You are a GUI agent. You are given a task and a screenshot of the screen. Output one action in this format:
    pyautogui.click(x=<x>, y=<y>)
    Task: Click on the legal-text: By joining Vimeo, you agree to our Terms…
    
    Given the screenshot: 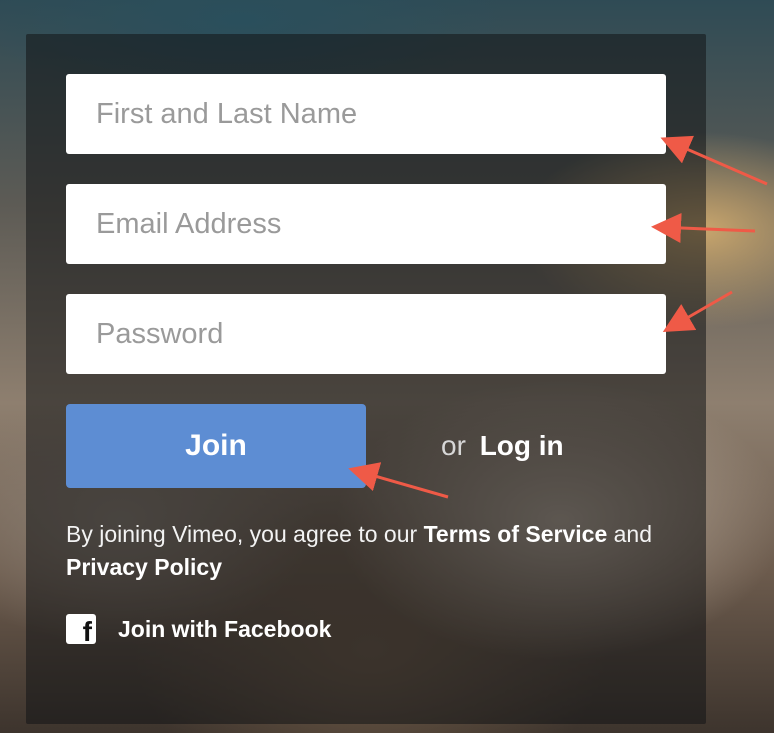 What is the action you would take?
    pyautogui.click(x=366, y=551)
    